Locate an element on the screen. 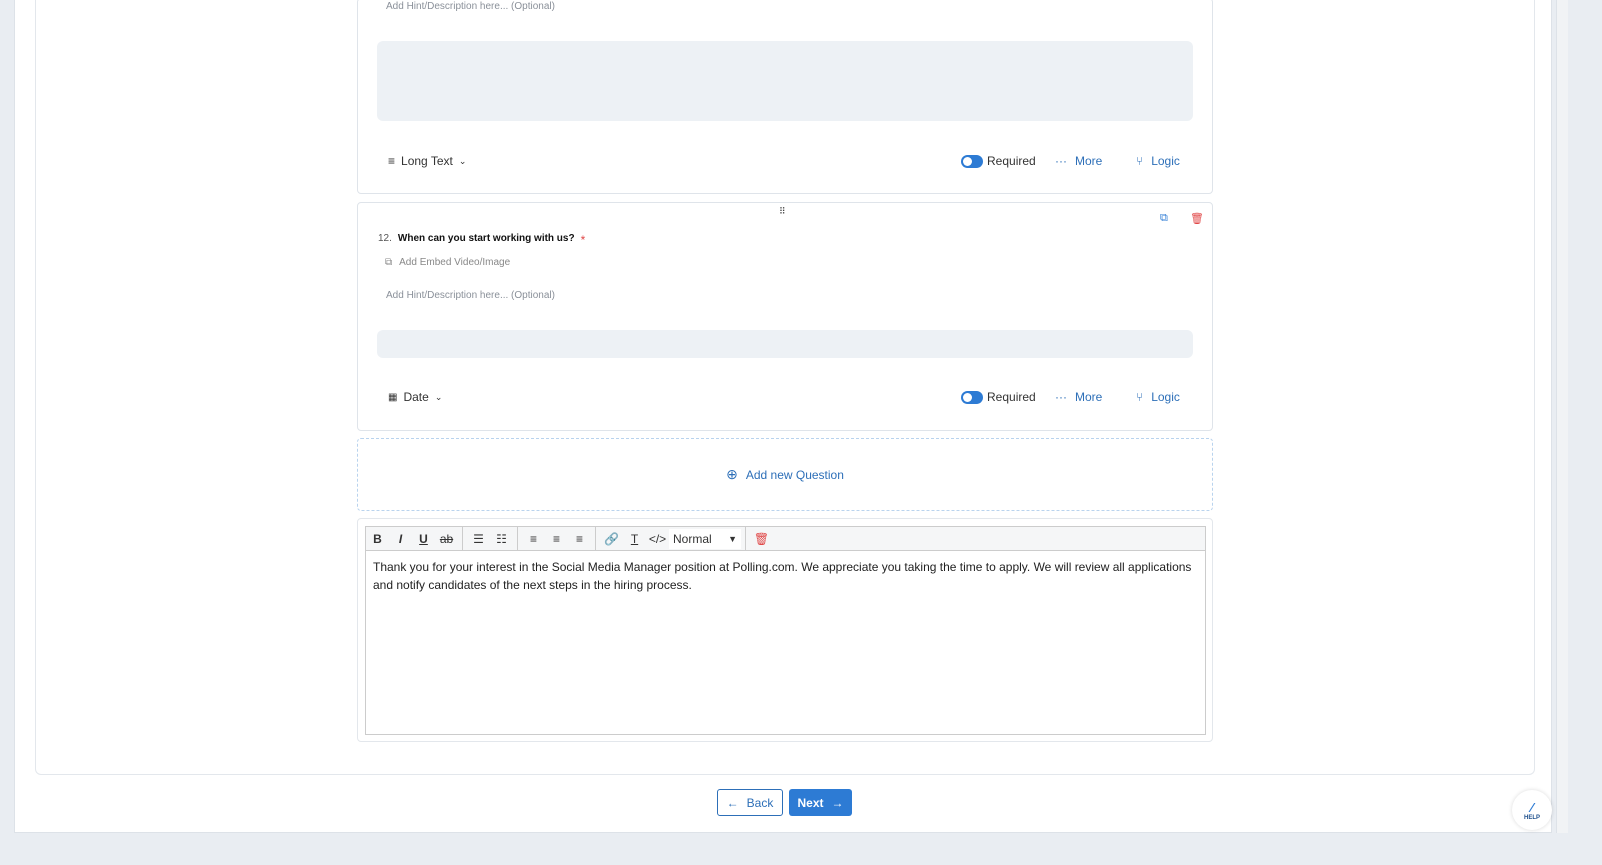 This screenshot has height=865, width=1602. italic-icon: I is located at coordinates (400, 539).